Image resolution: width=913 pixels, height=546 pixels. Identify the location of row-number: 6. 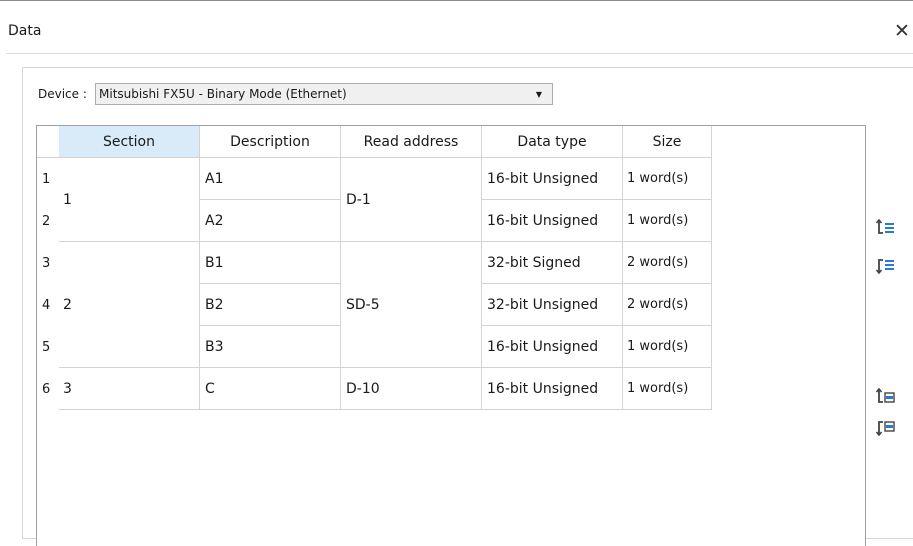
(48, 389).